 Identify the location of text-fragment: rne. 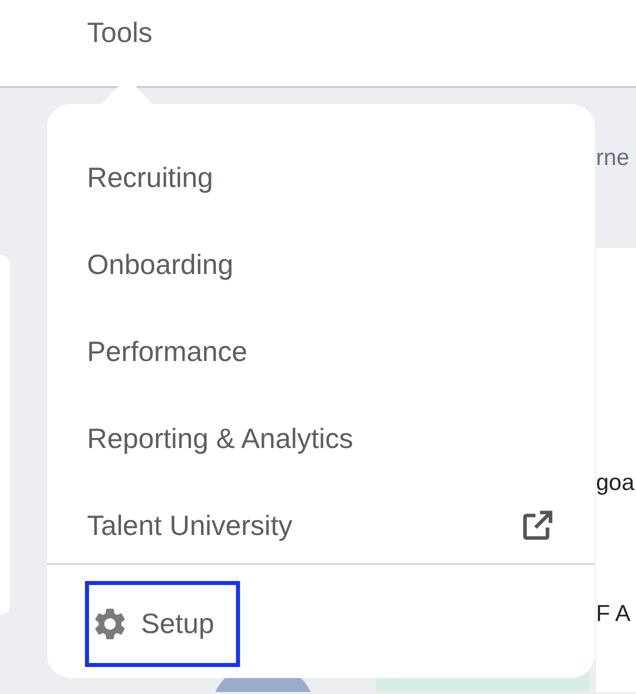
(613, 157).